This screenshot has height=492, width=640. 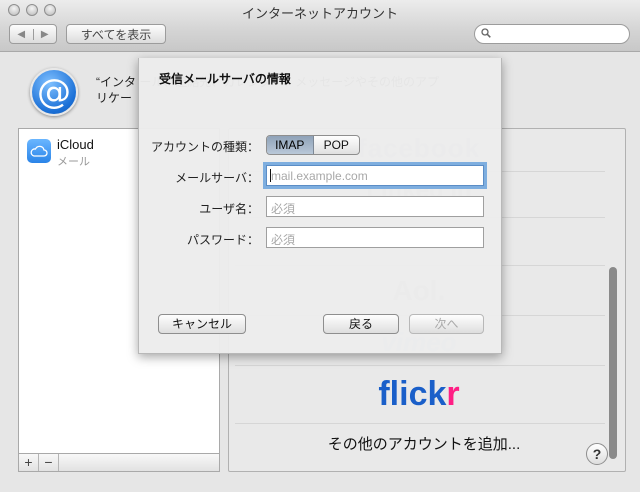 I want to click on add-account-button: +, so click(x=29, y=462).